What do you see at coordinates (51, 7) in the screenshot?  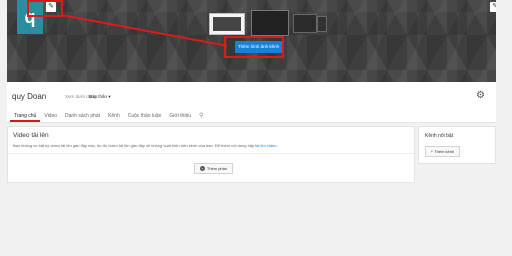 I see `edit-avatar-pencil-icon: ✎` at bounding box center [51, 7].